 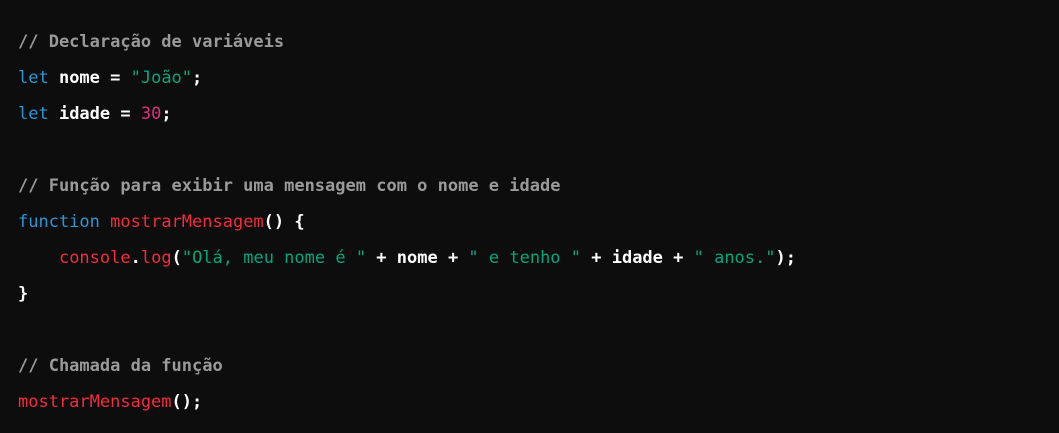 I want to click on code-token-punct: (, so click(x=176, y=258).